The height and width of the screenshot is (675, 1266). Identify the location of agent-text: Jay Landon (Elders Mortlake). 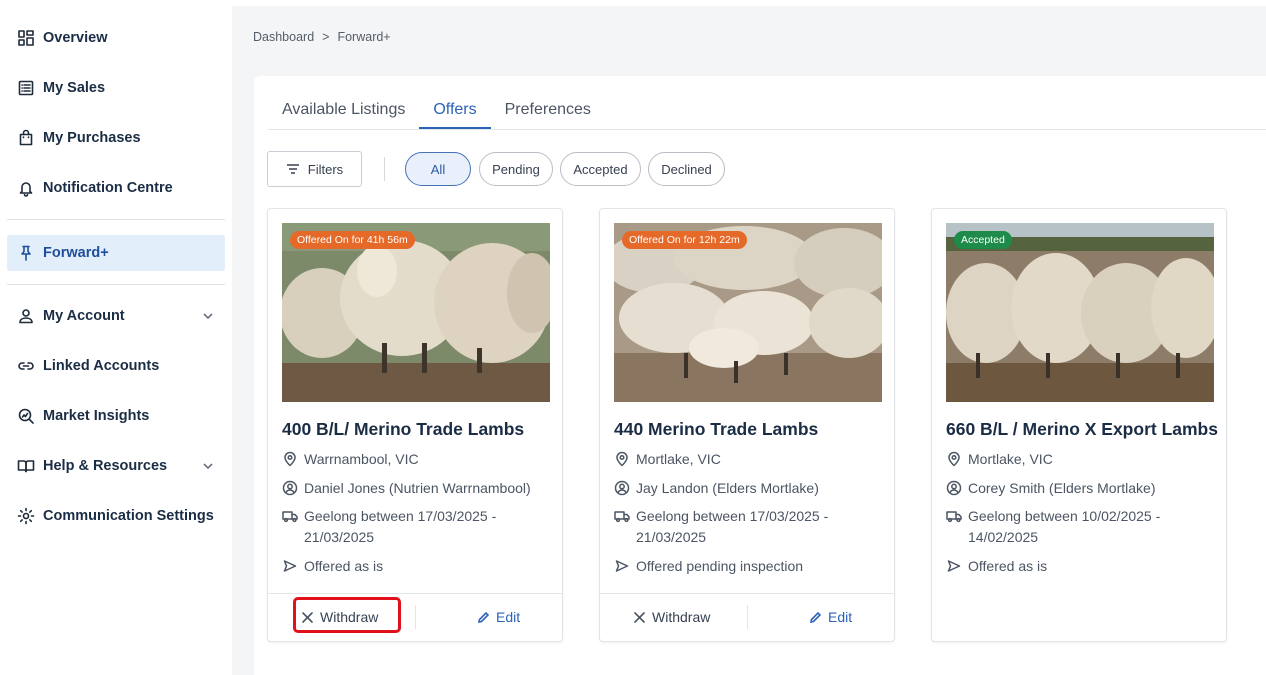
(727, 488).